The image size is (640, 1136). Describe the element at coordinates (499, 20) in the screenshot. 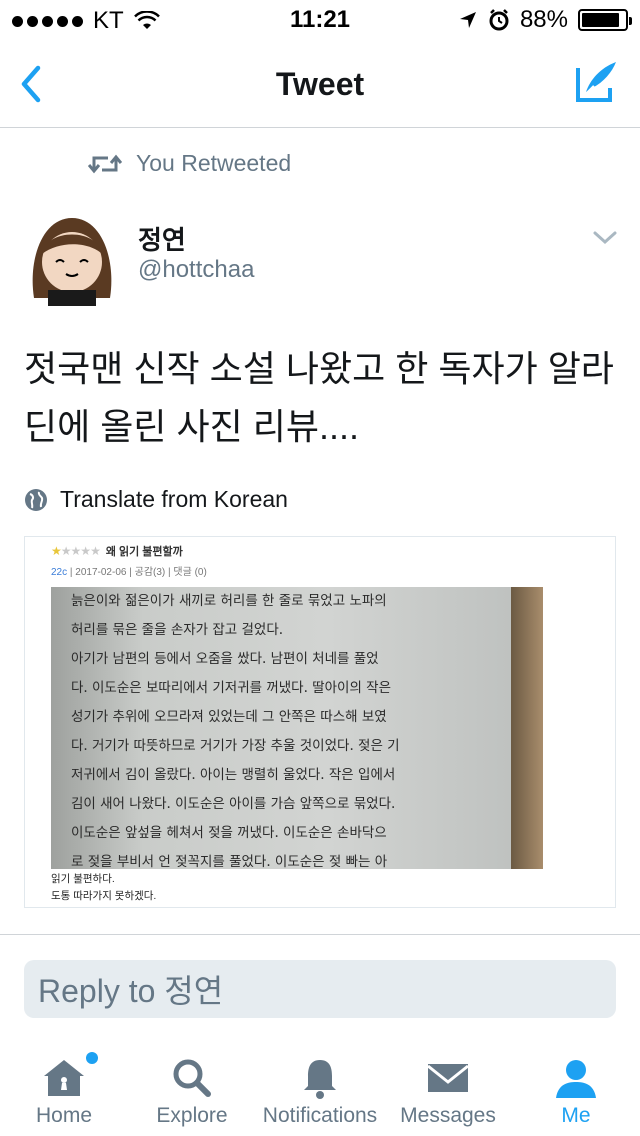

I see `alarm-icon` at that location.